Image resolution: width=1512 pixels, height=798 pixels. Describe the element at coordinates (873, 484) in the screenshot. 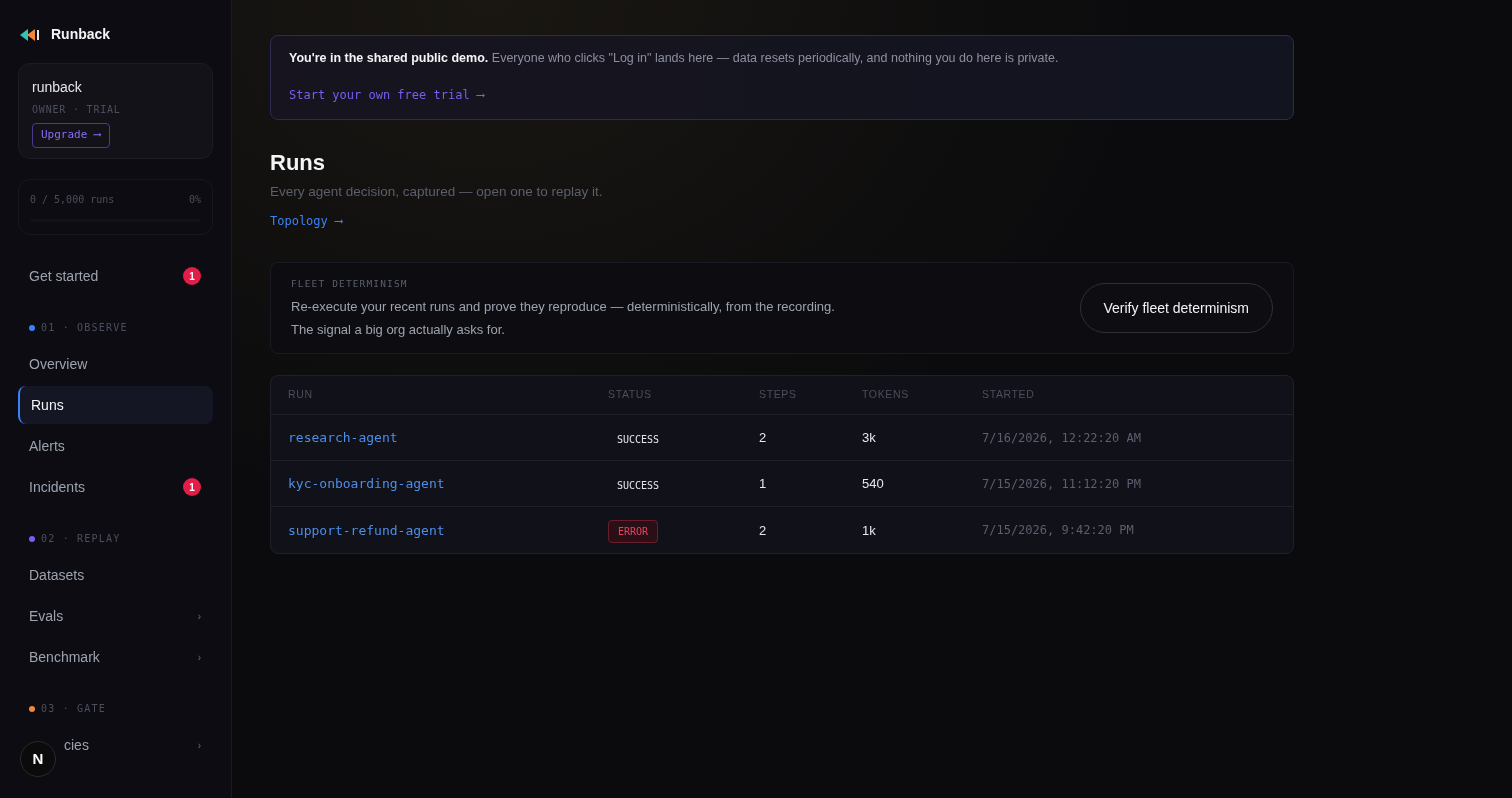

I see `tokens-cell-text: 540` at that location.